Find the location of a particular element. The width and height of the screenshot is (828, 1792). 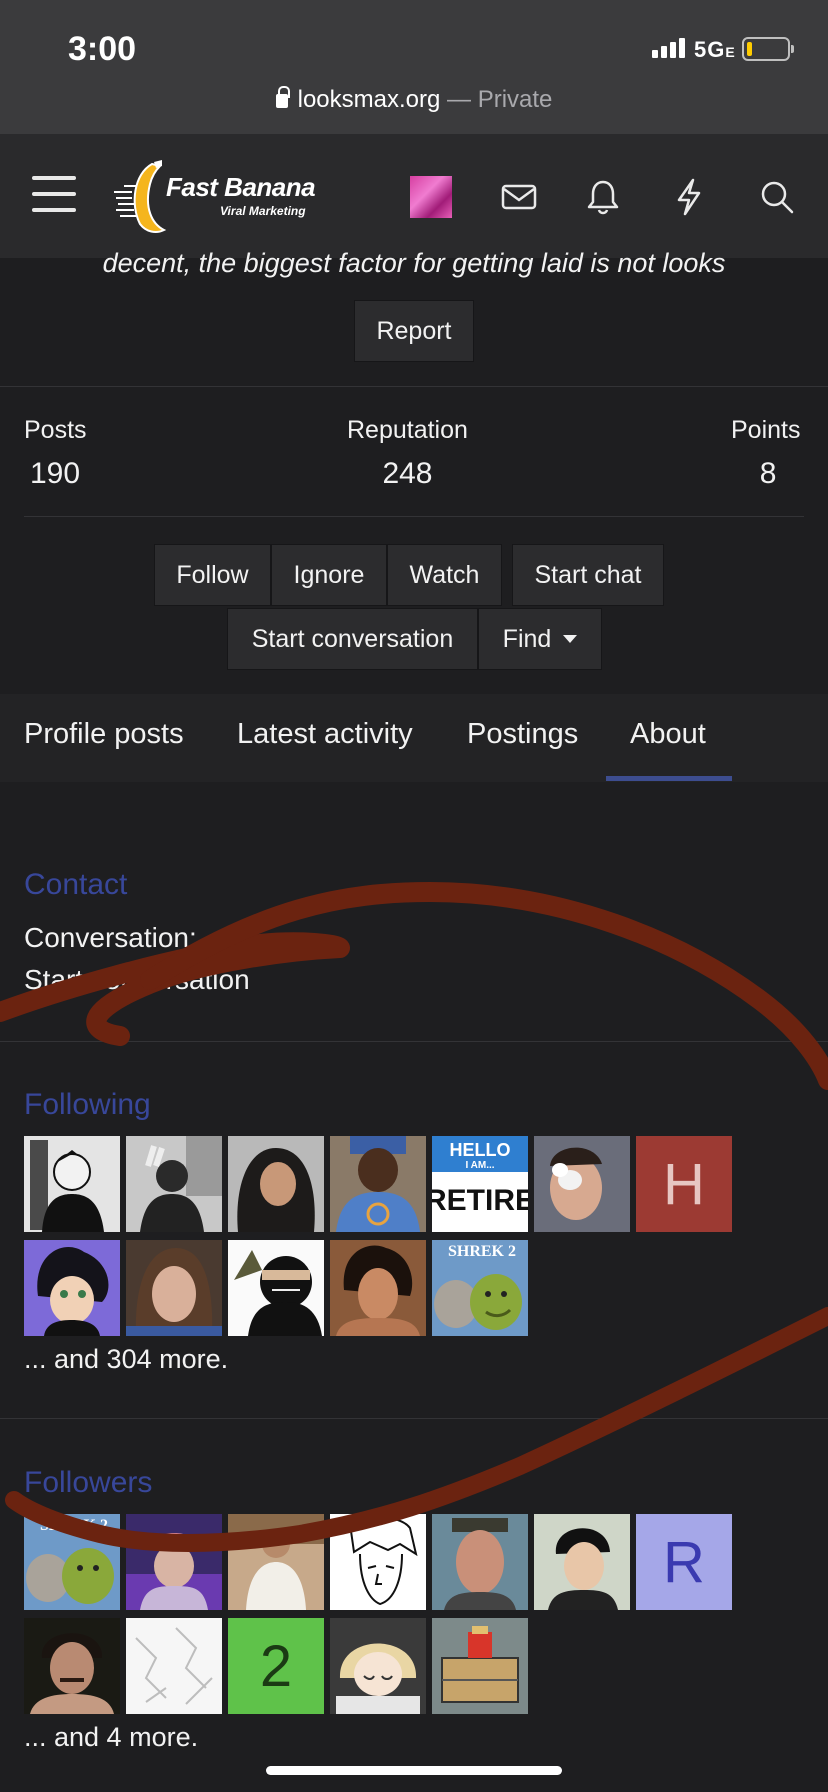

stat-posts-value: 190 is located at coordinates (55, 473).